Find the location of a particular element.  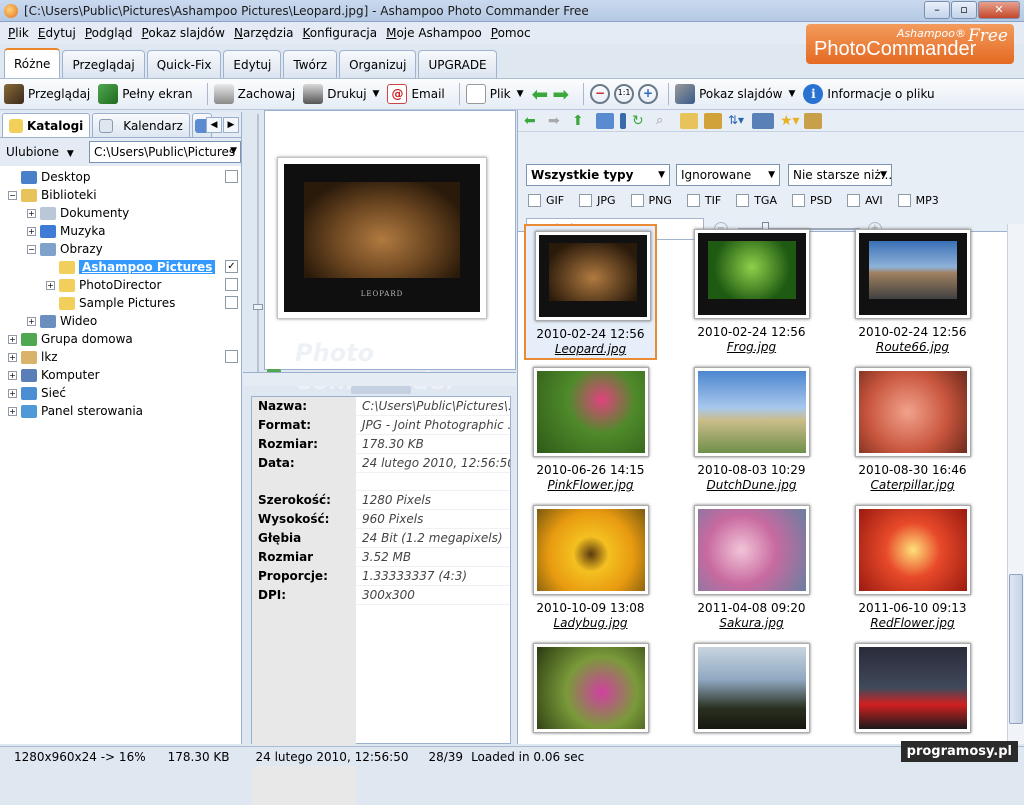

tree-item: Desktop is located at coordinates (120, 177).